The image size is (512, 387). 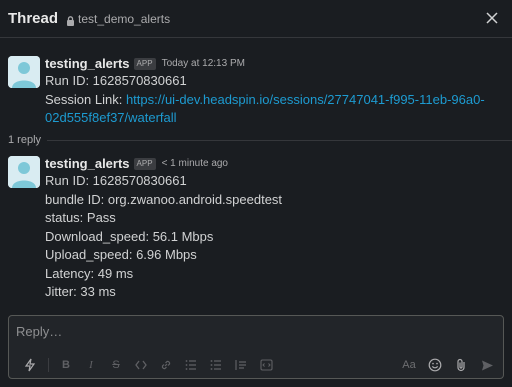 I want to click on channel-name: test_demo_alerts, so click(x=124, y=19).